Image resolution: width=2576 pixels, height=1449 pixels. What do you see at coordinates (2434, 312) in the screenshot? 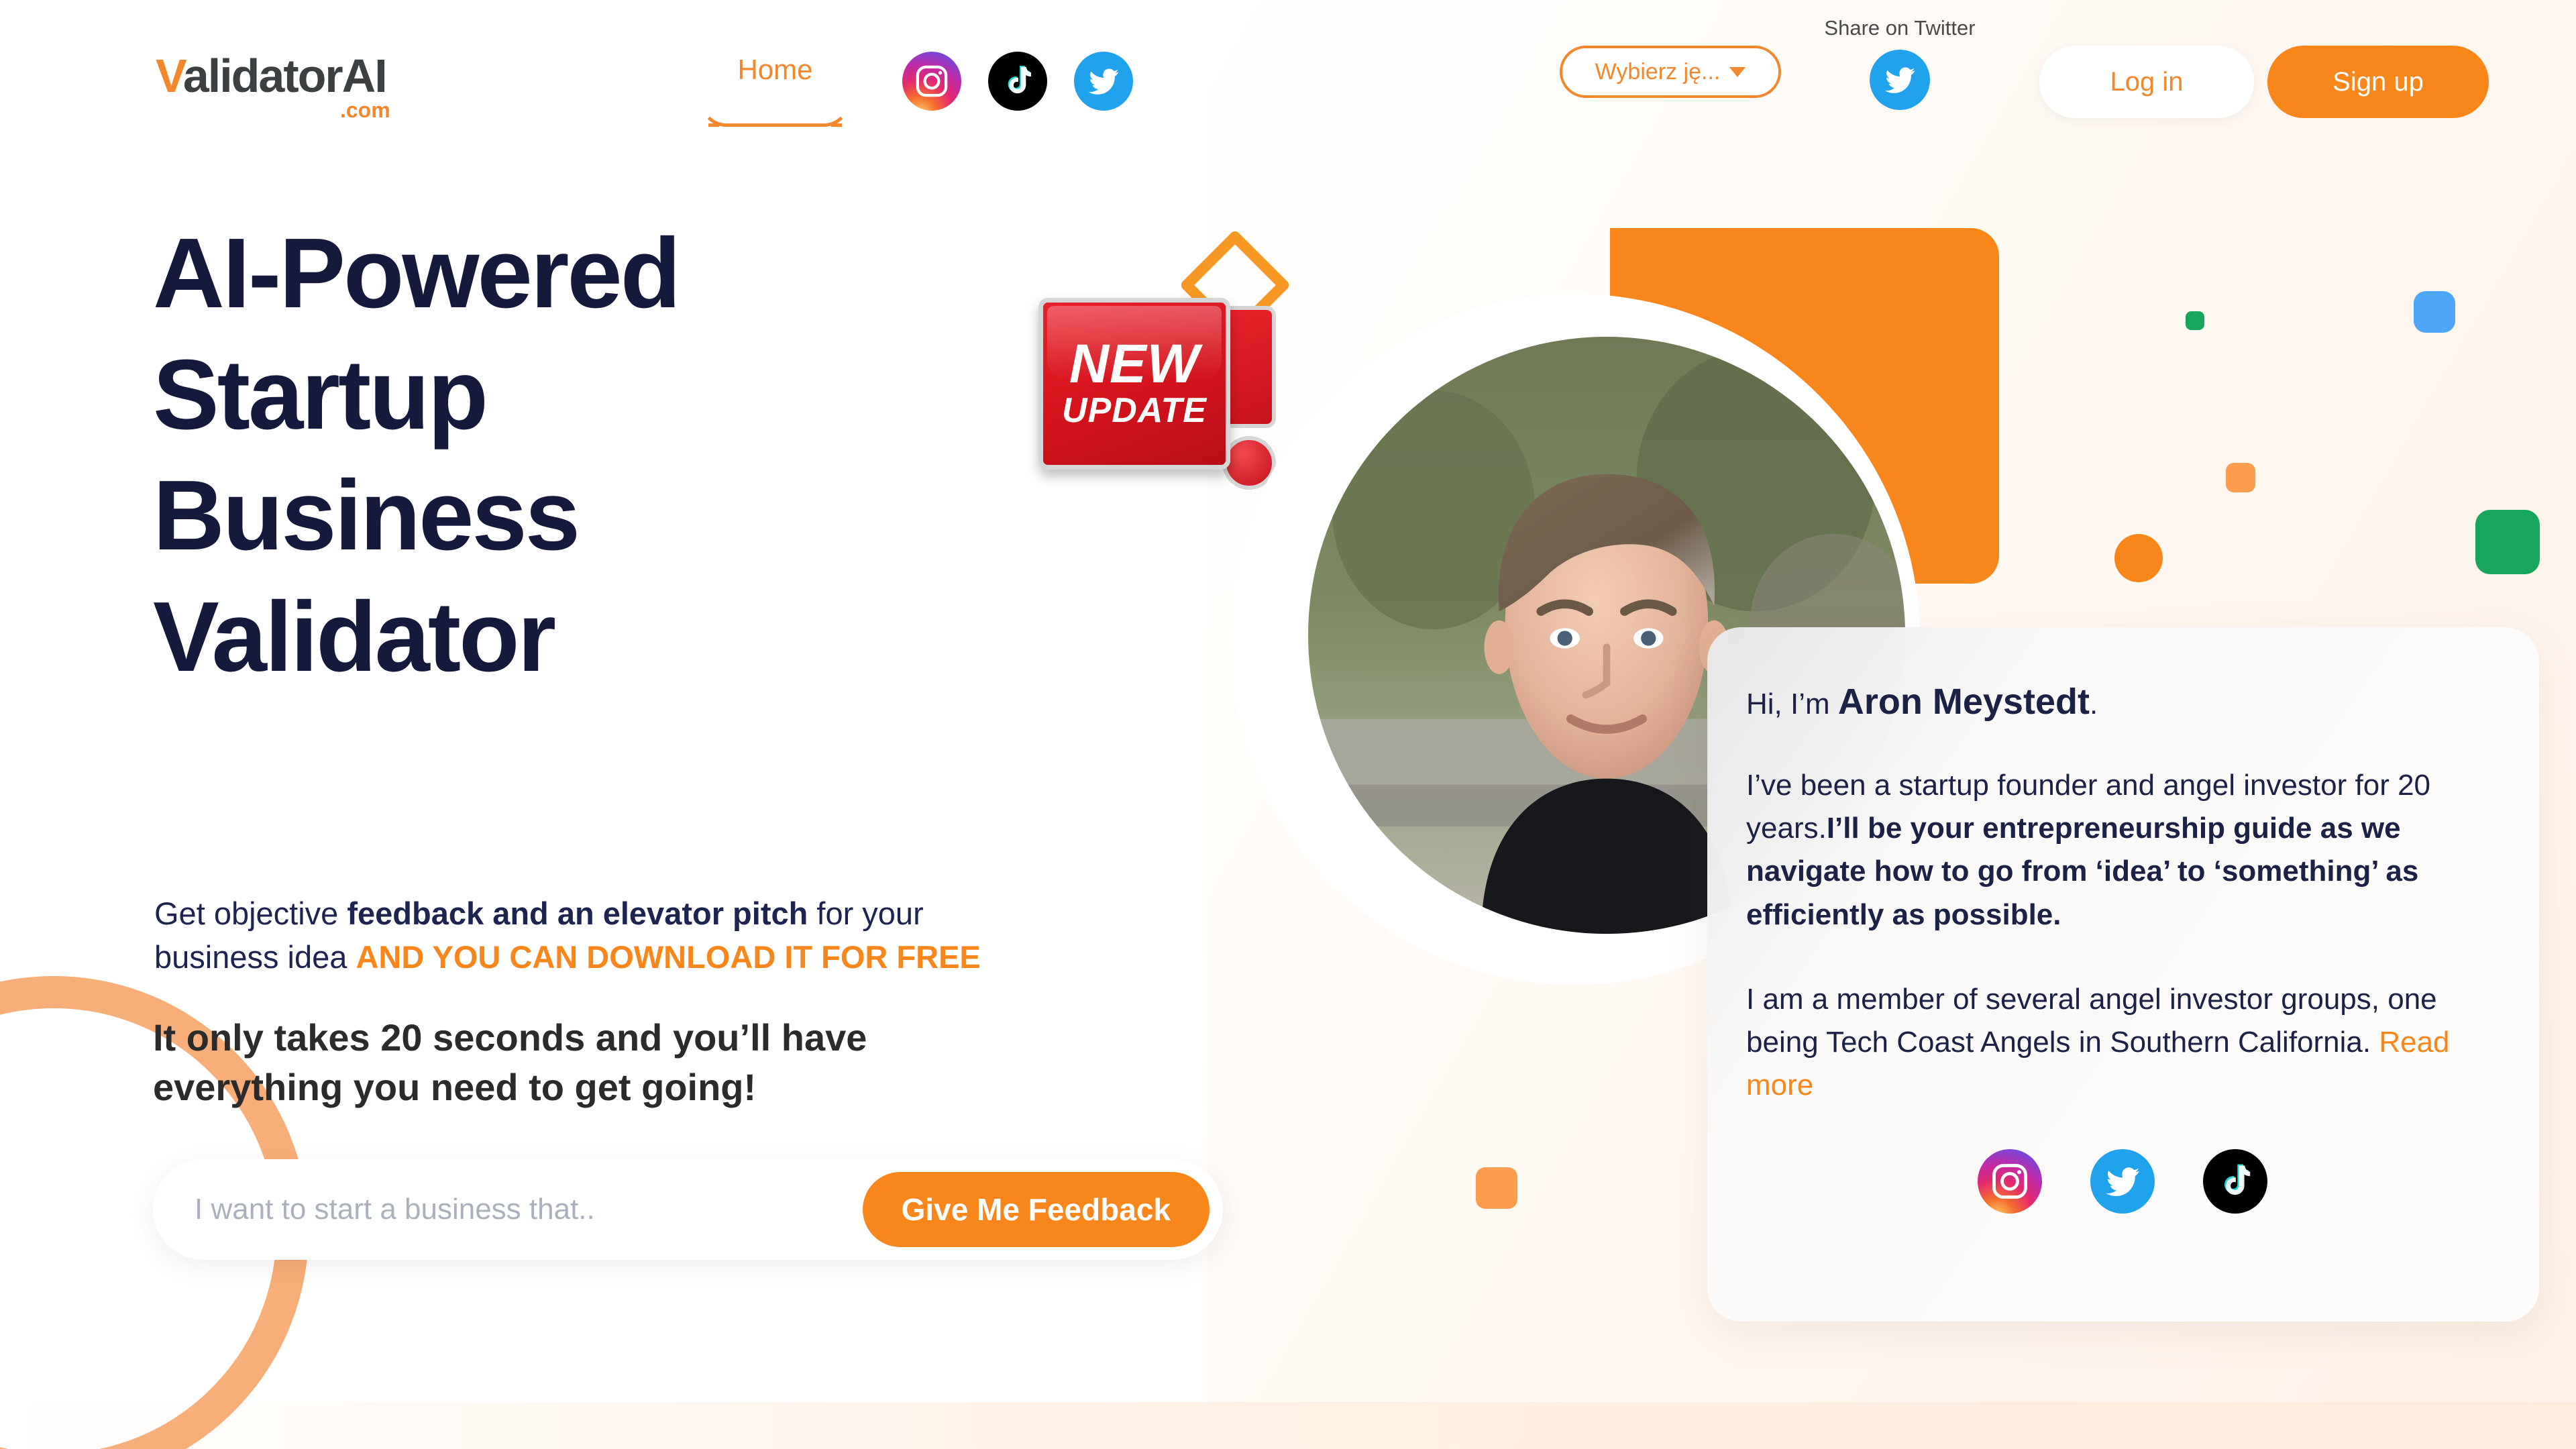
I see `blue-square-shape` at bounding box center [2434, 312].